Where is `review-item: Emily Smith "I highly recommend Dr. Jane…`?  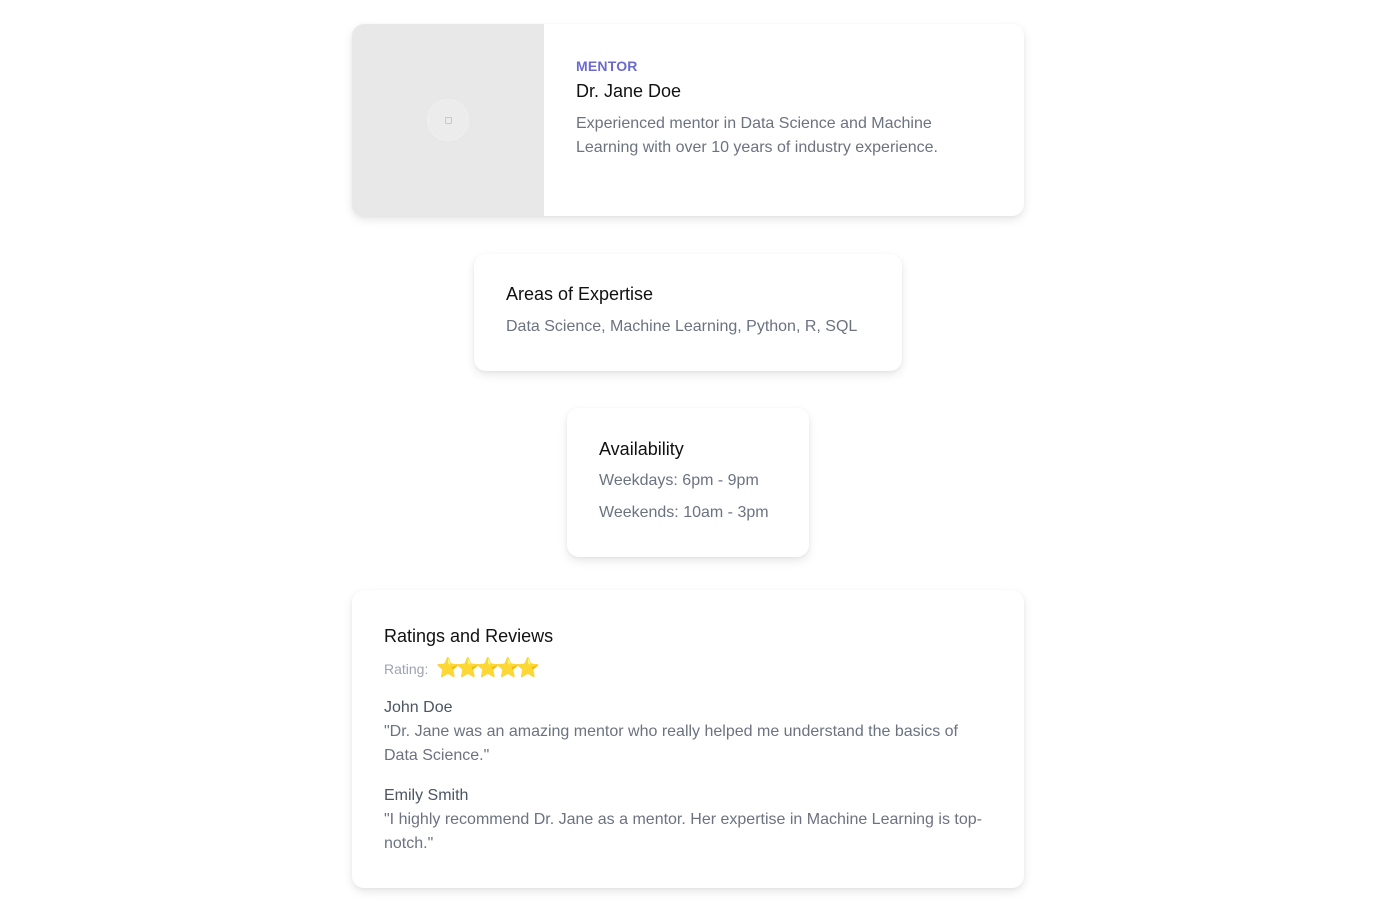 review-item: Emily Smith "I highly recommend Dr. Jane… is located at coordinates (688, 820).